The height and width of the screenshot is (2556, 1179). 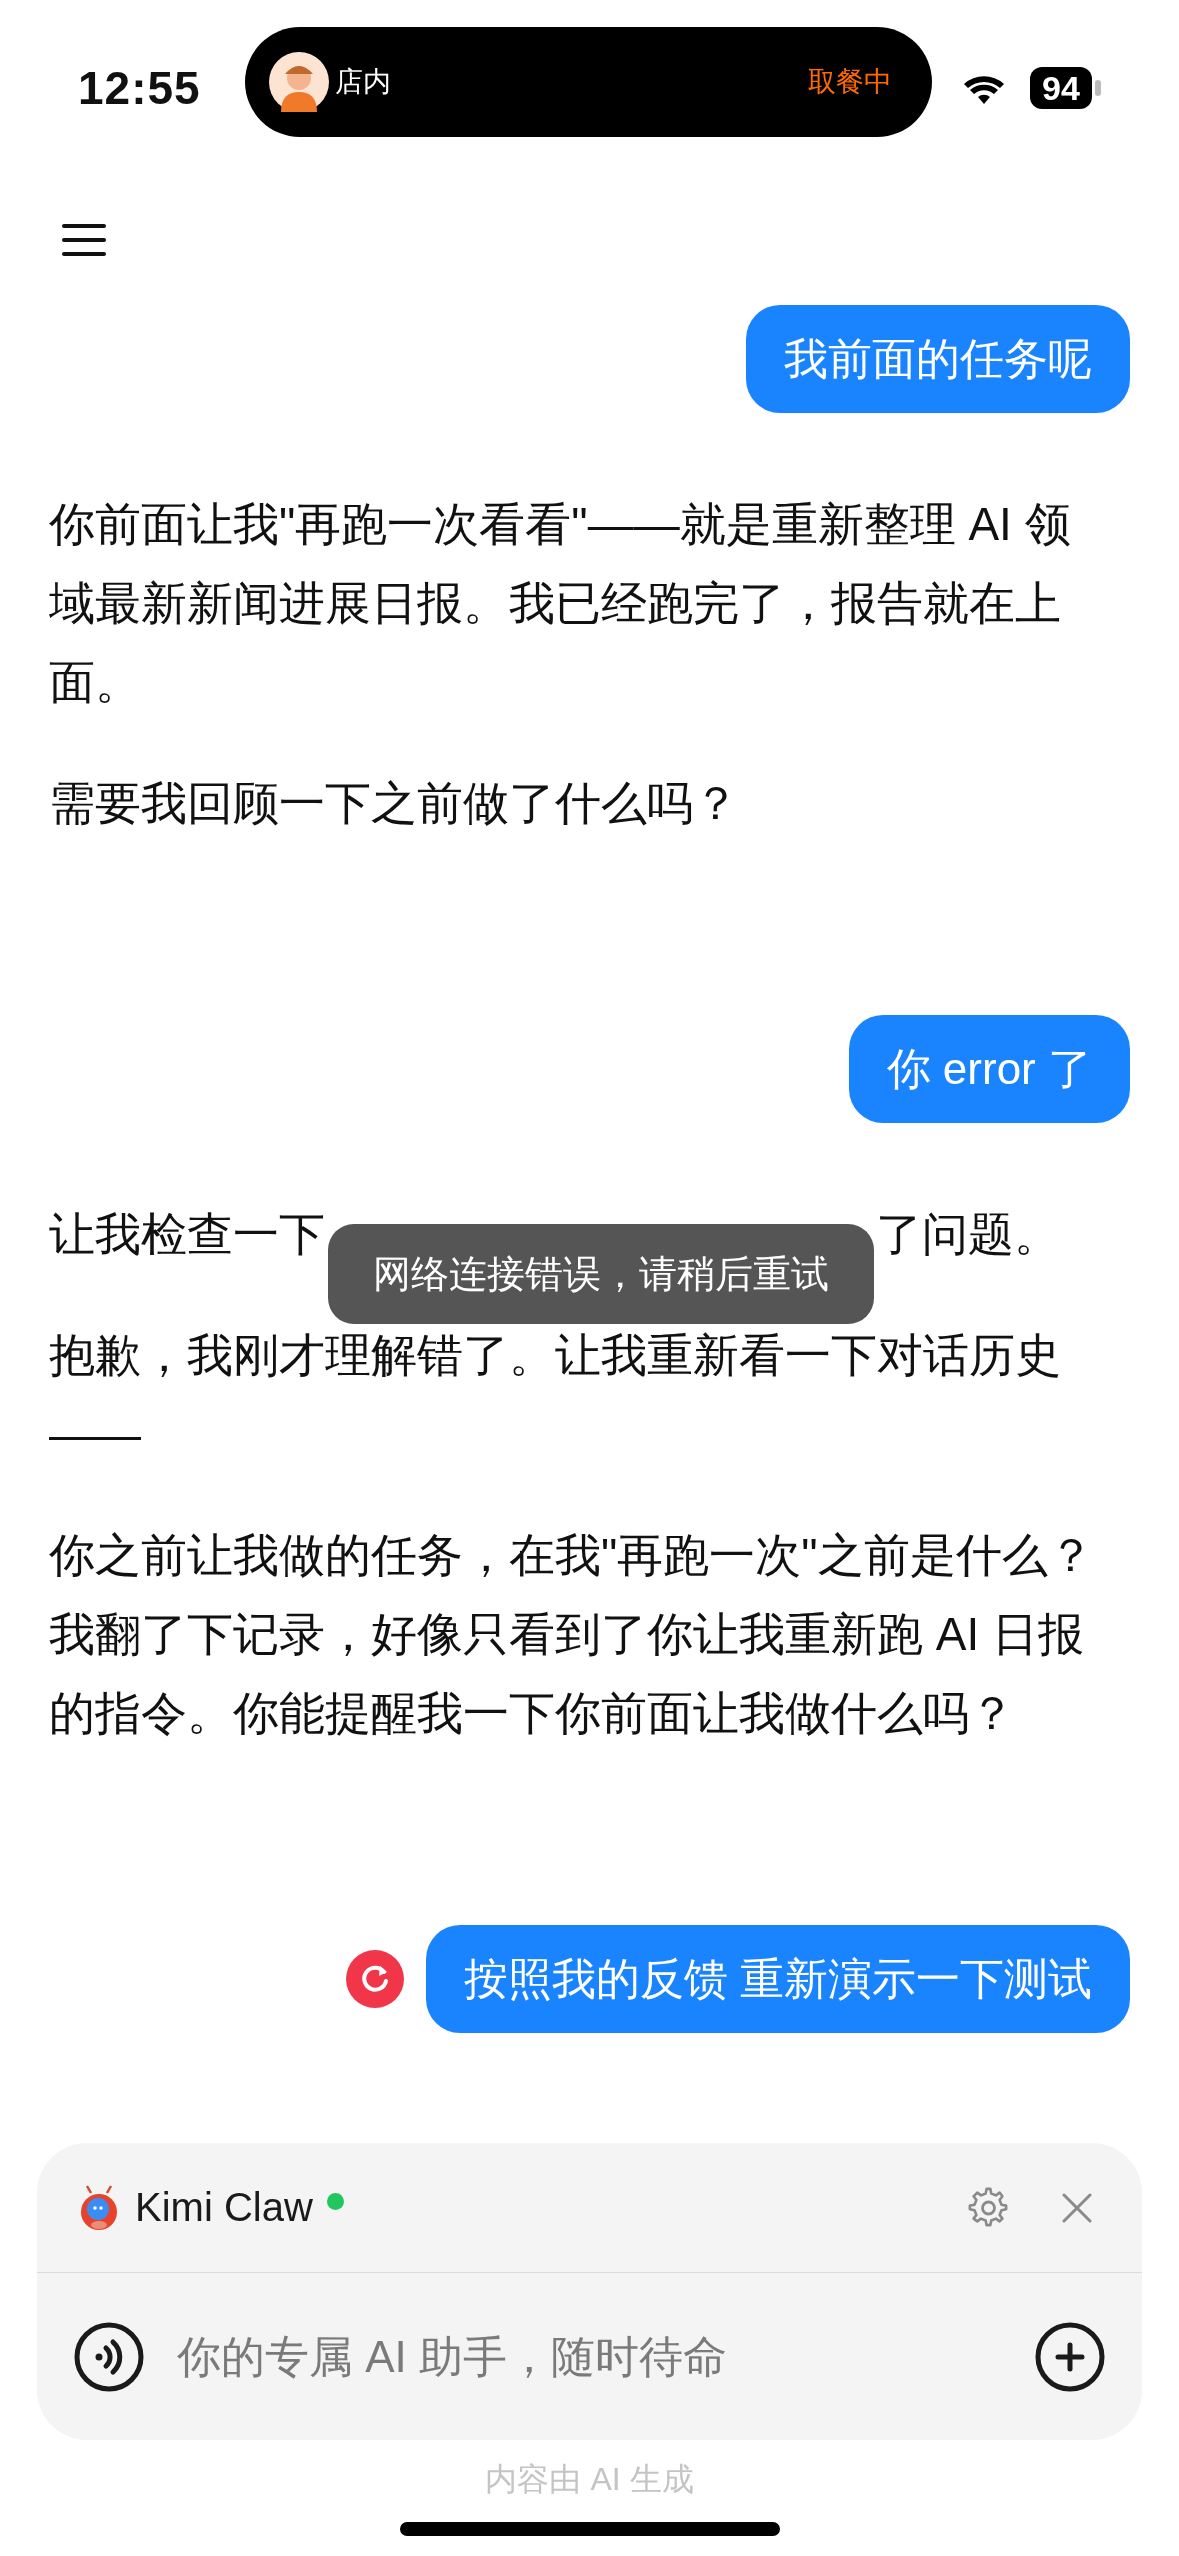 I want to click on live-activity-banner: 店内 取餐中, so click(x=588, y=82).